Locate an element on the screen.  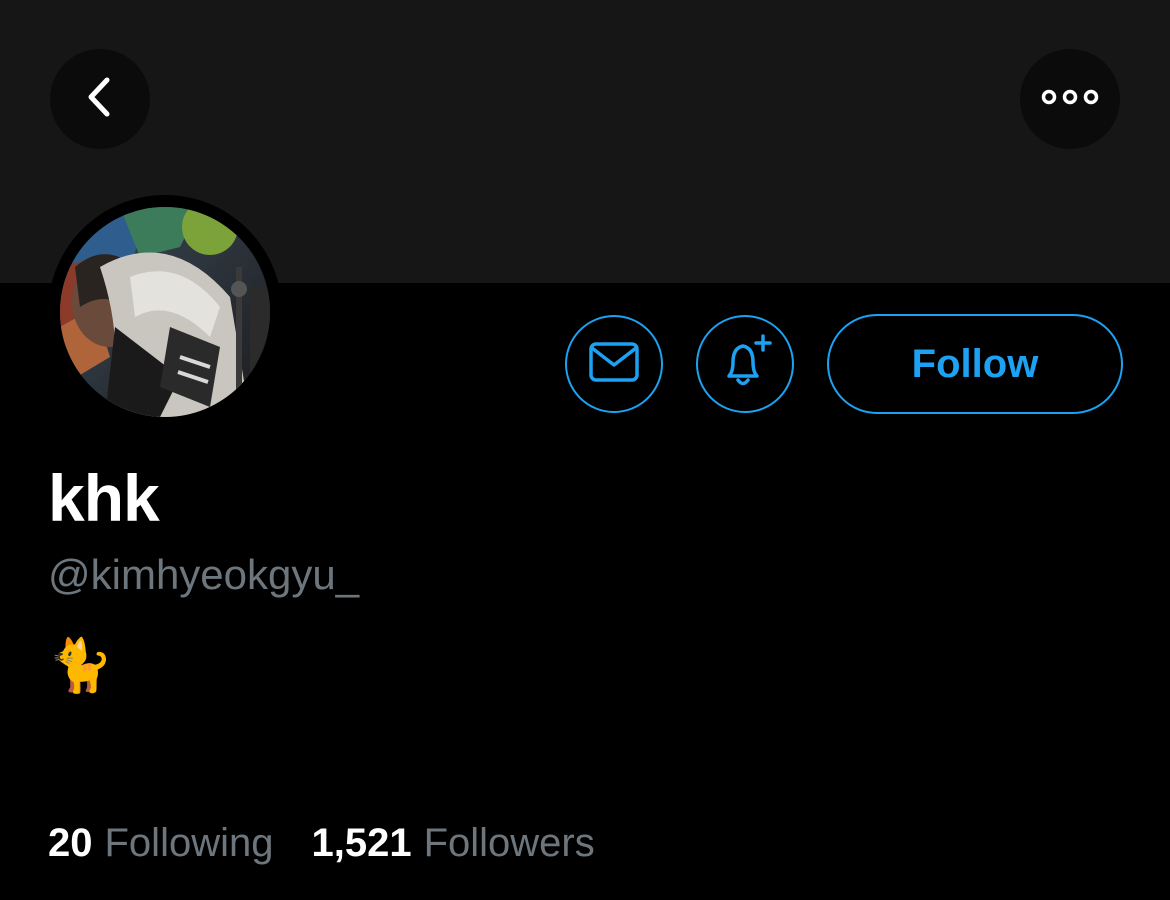
more-horizontal-icon is located at coordinates (1070, 99).